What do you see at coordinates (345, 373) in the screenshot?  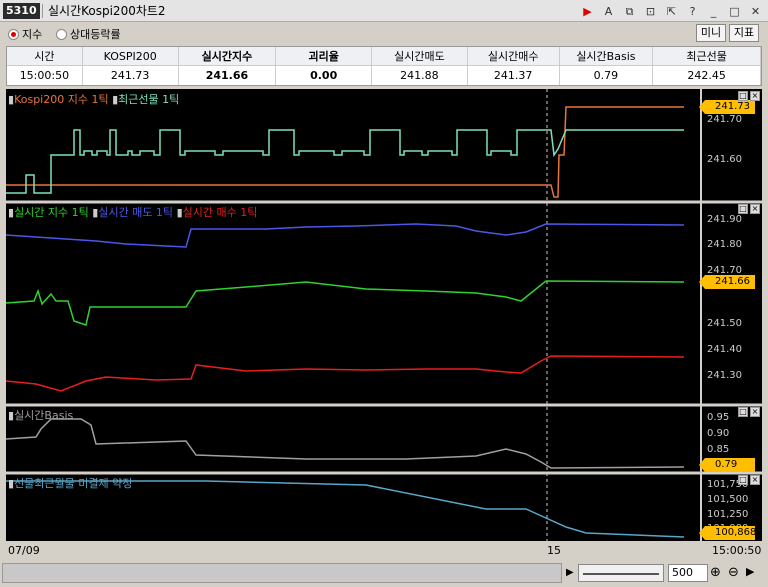 I see `series-buy` at bounding box center [345, 373].